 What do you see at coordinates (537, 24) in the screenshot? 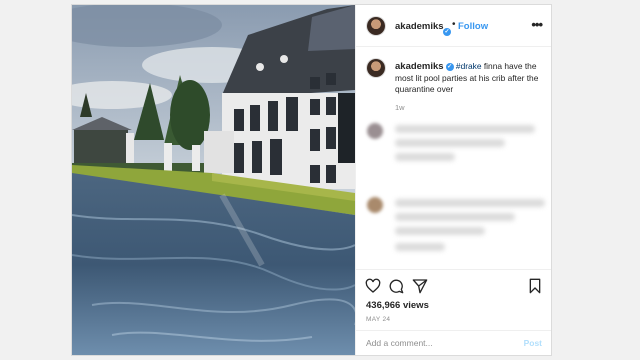
I see `more-options-icon: •••` at bounding box center [537, 24].